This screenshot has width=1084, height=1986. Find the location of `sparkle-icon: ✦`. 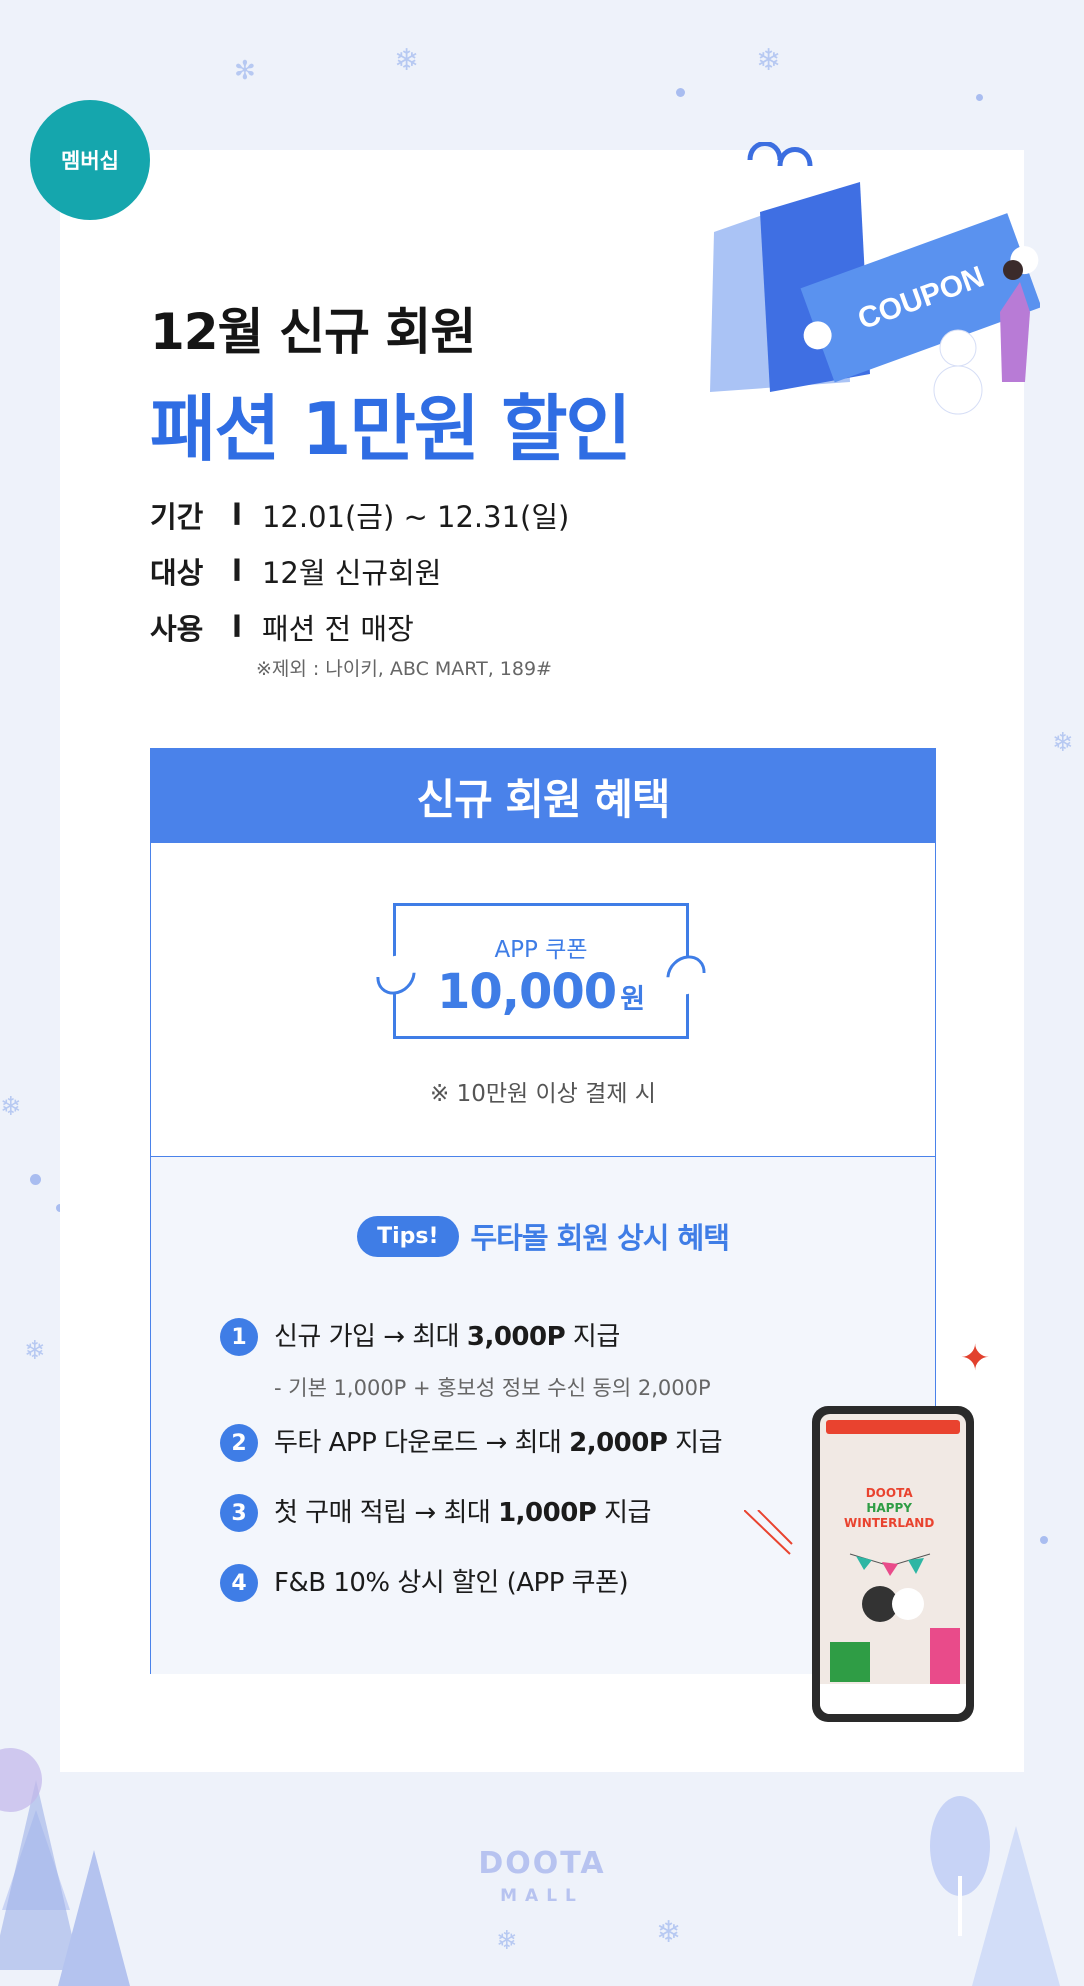

sparkle-icon: ✦ is located at coordinates (975, 1358).